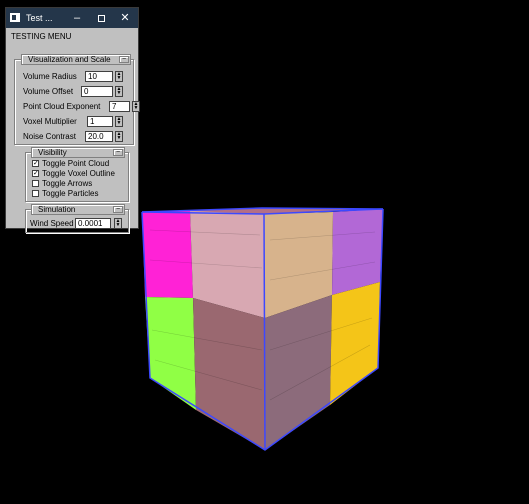 The height and width of the screenshot is (504, 529). I want to click on maximize-button, so click(101, 18).